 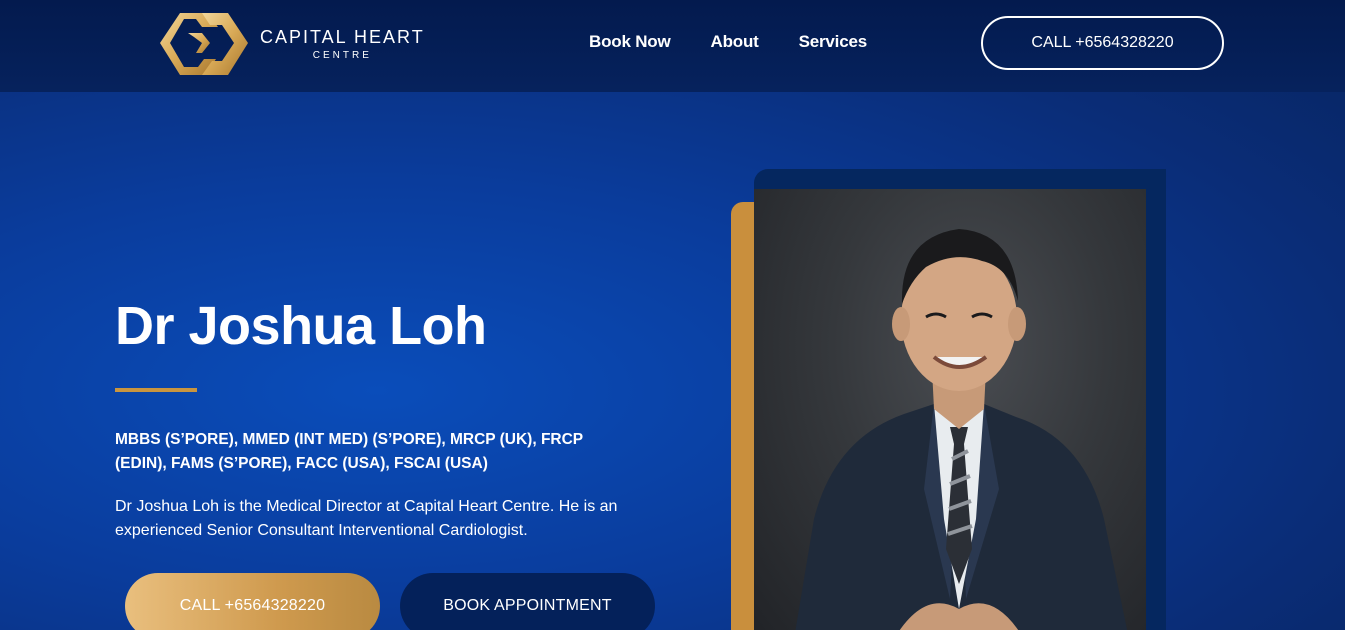 What do you see at coordinates (735, 42) in the screenshot?
I see `nav-about: About` at bounding box center [735, 42].